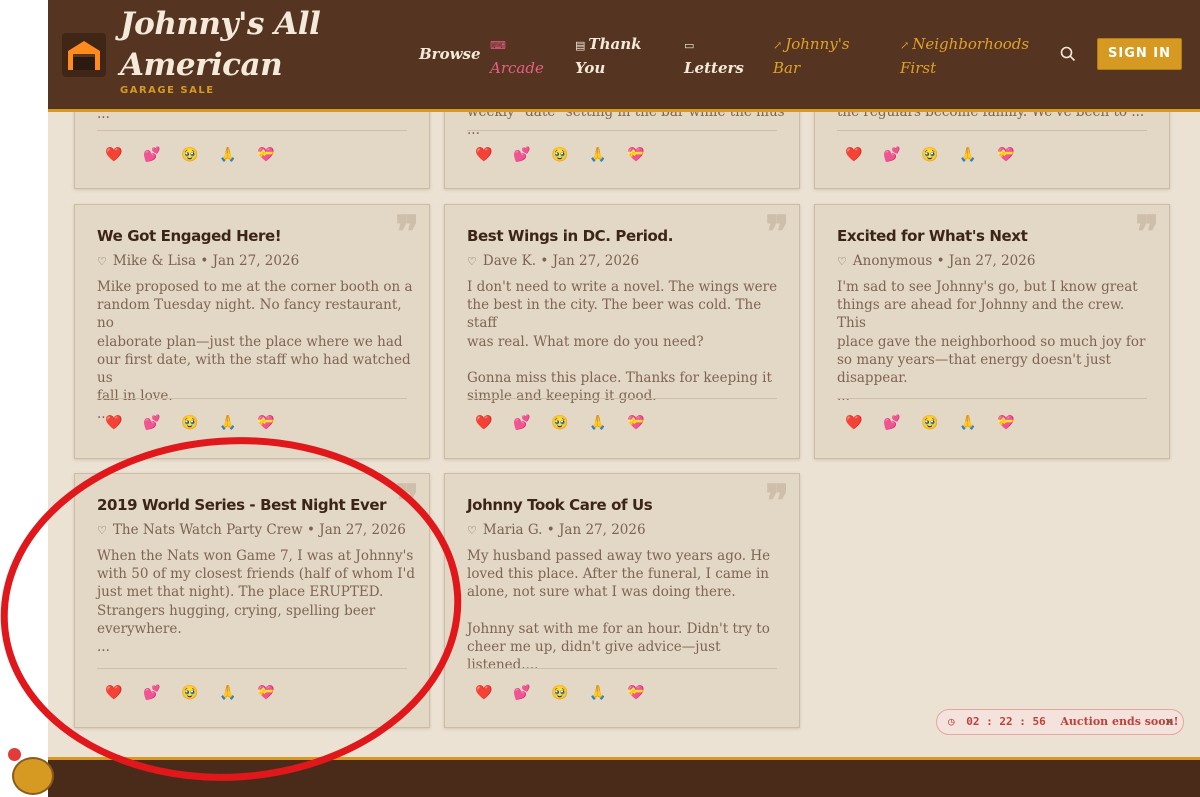 This screenshot has height=797, width=1200. Describe the element at coordinates (570, 236) in the screenshot. I see `card-title: Best Wings in DC. Period.` at that location.